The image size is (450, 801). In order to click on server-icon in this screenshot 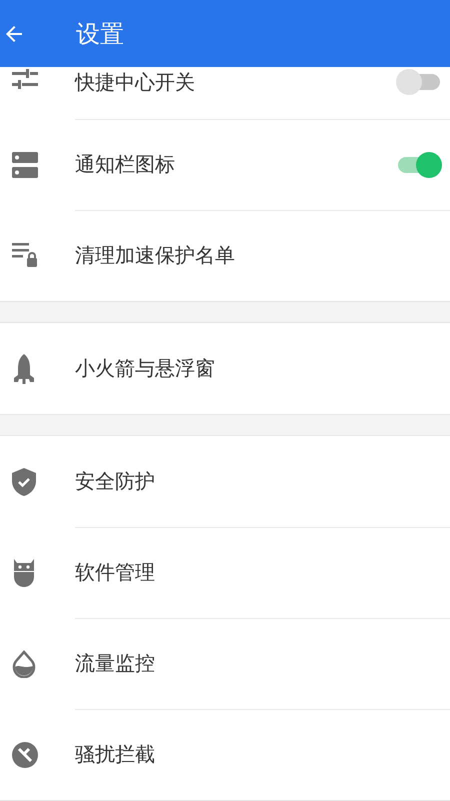, I will do `click(25, 165)`.